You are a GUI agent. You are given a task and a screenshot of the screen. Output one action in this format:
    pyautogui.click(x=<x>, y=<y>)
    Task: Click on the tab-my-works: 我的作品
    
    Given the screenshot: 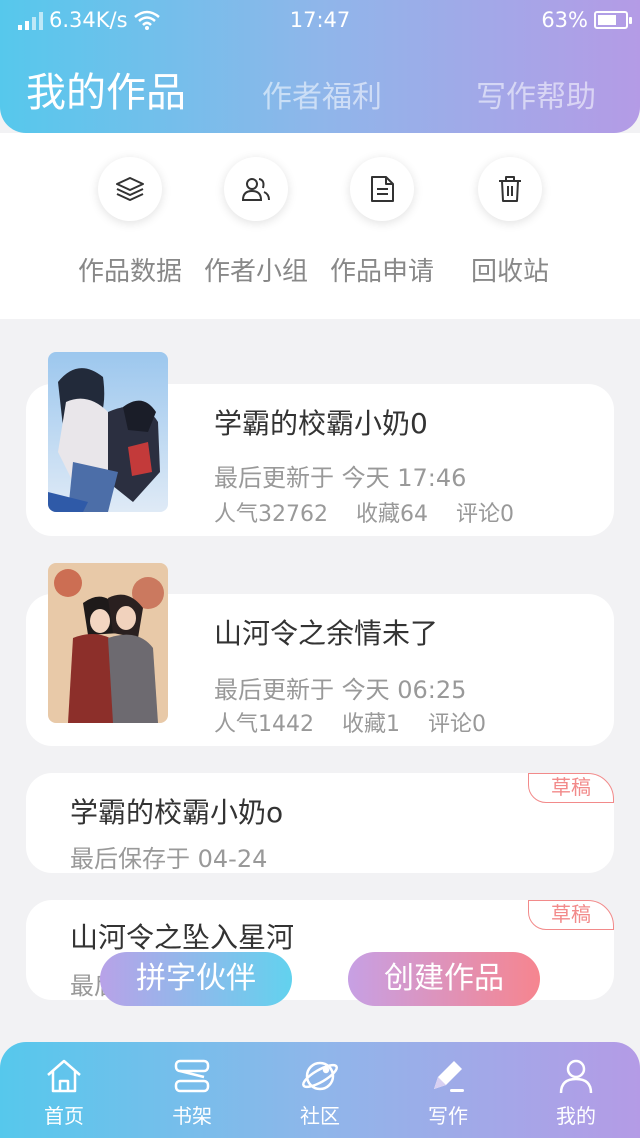 What is the action you would take?
    pyautogui.click(x=106, y=89)
    